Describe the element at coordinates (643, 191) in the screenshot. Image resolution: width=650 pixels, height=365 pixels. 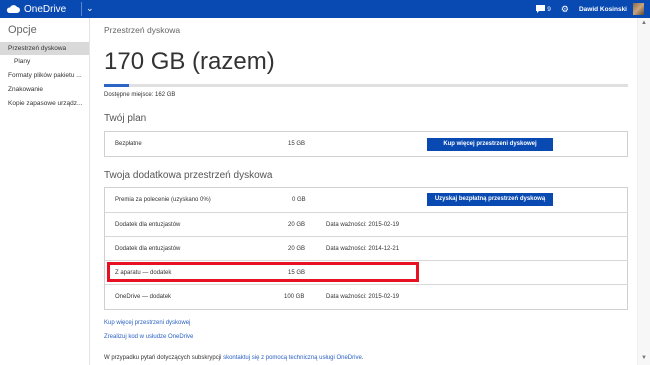
I see `scrollbar` at that location.